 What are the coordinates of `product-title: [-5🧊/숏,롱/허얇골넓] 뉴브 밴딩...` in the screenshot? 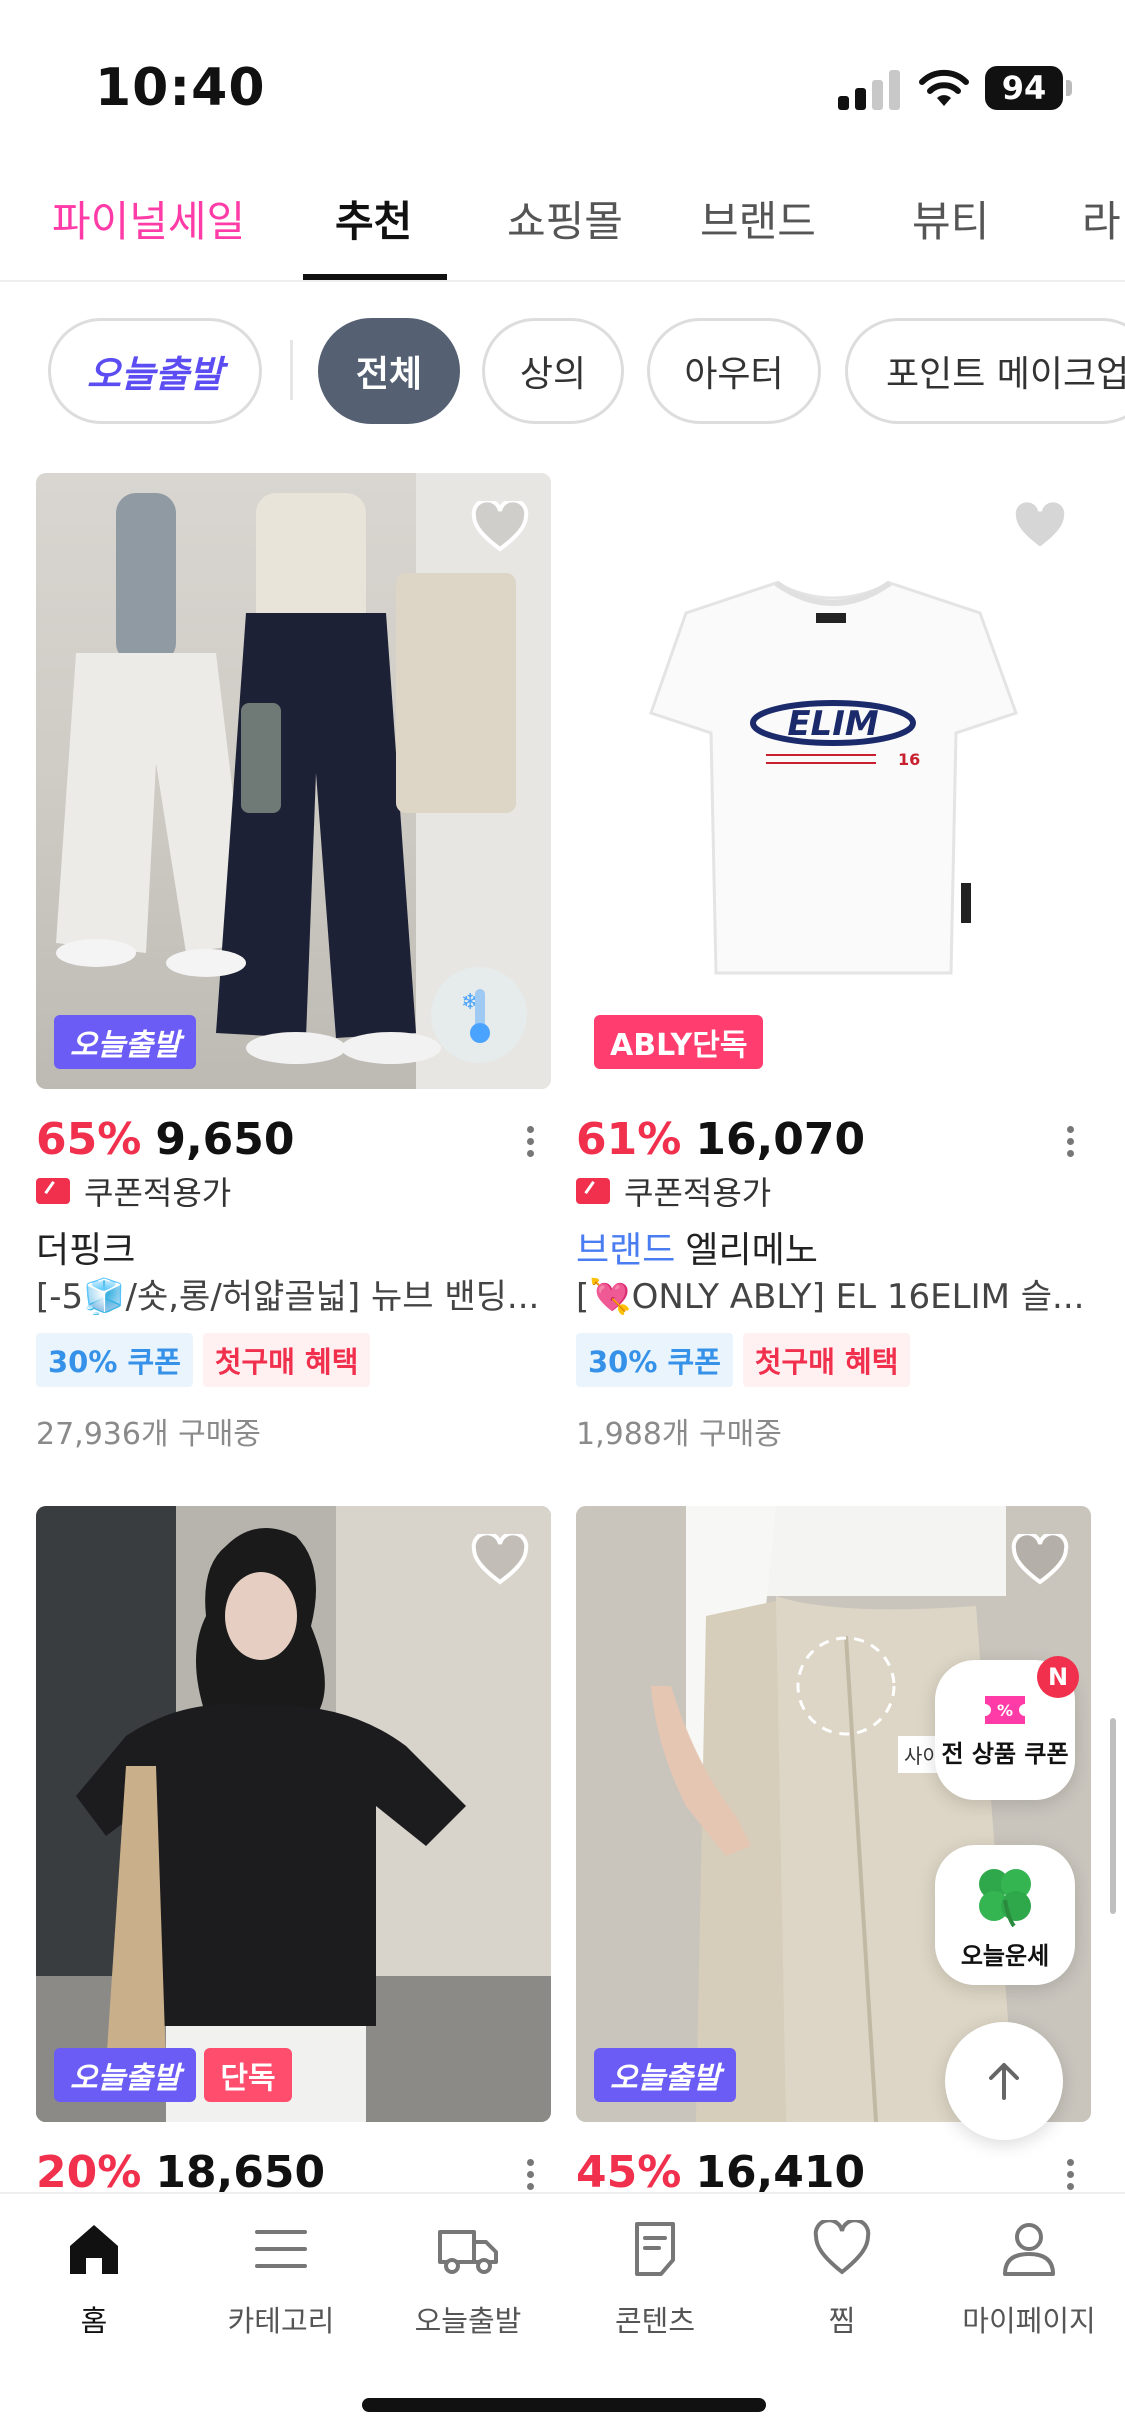 It's located at (293, 1292).